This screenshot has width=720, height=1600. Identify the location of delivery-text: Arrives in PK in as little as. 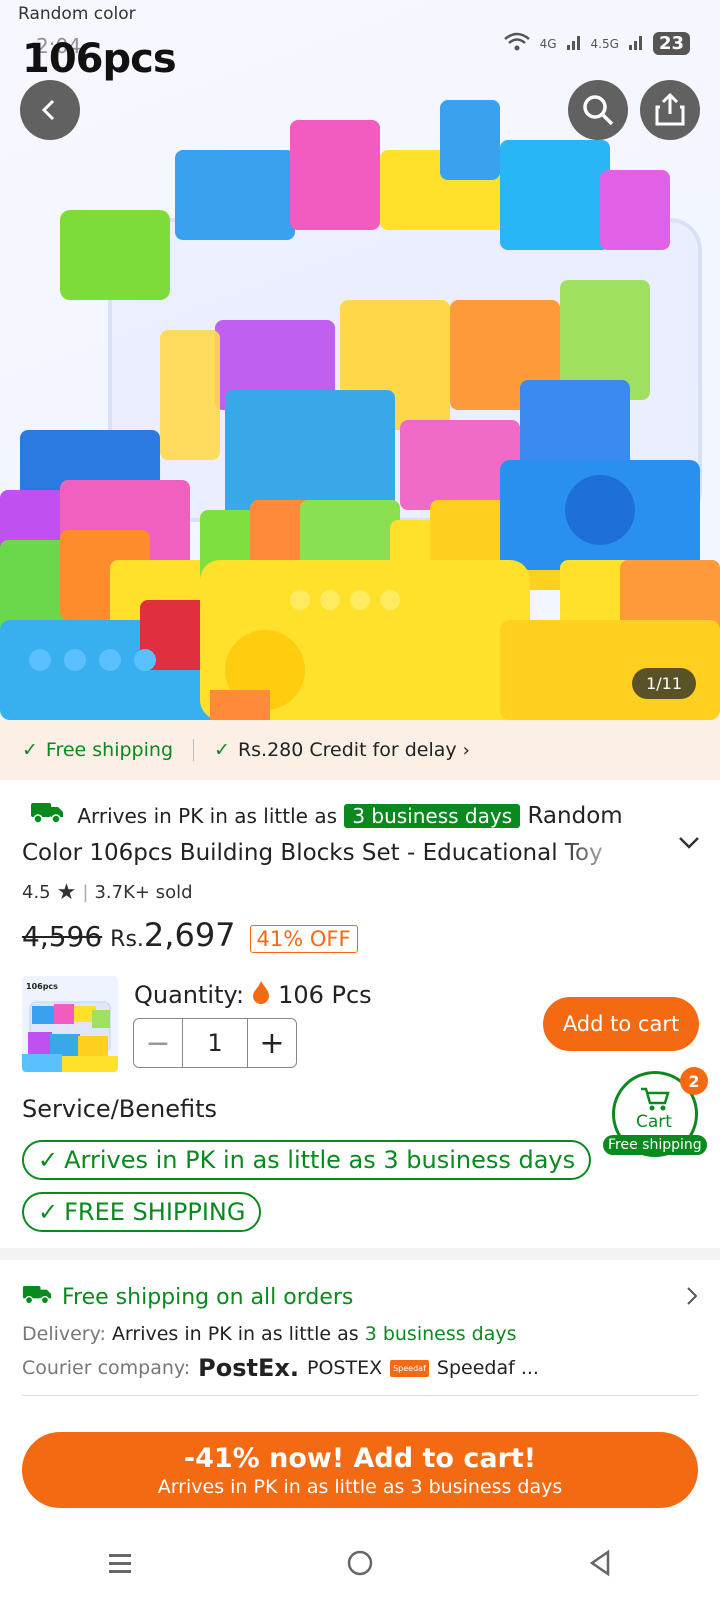
(235, 1334).